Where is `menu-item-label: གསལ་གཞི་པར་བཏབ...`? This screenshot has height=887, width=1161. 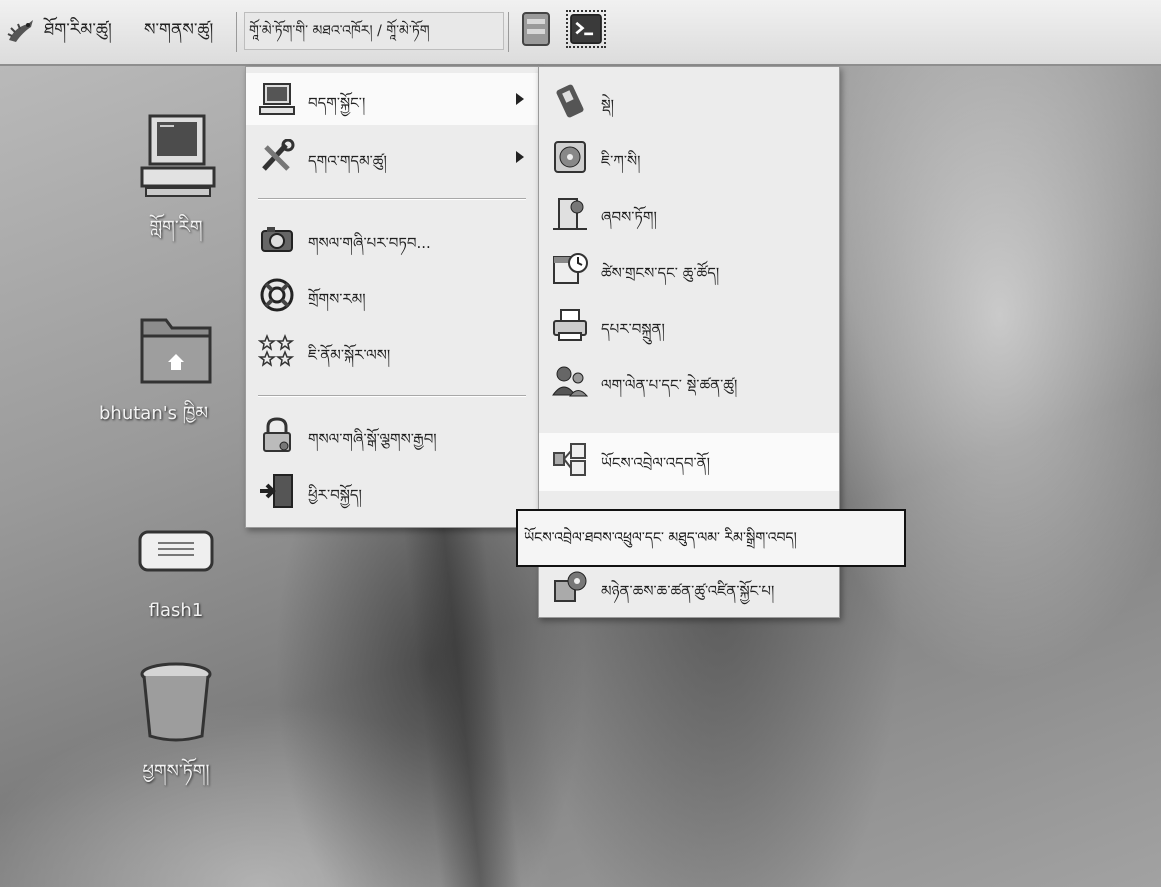
menu-item-label: གསལ་གཞི་པར་བཏབ... is located at coordinates (369, 243).